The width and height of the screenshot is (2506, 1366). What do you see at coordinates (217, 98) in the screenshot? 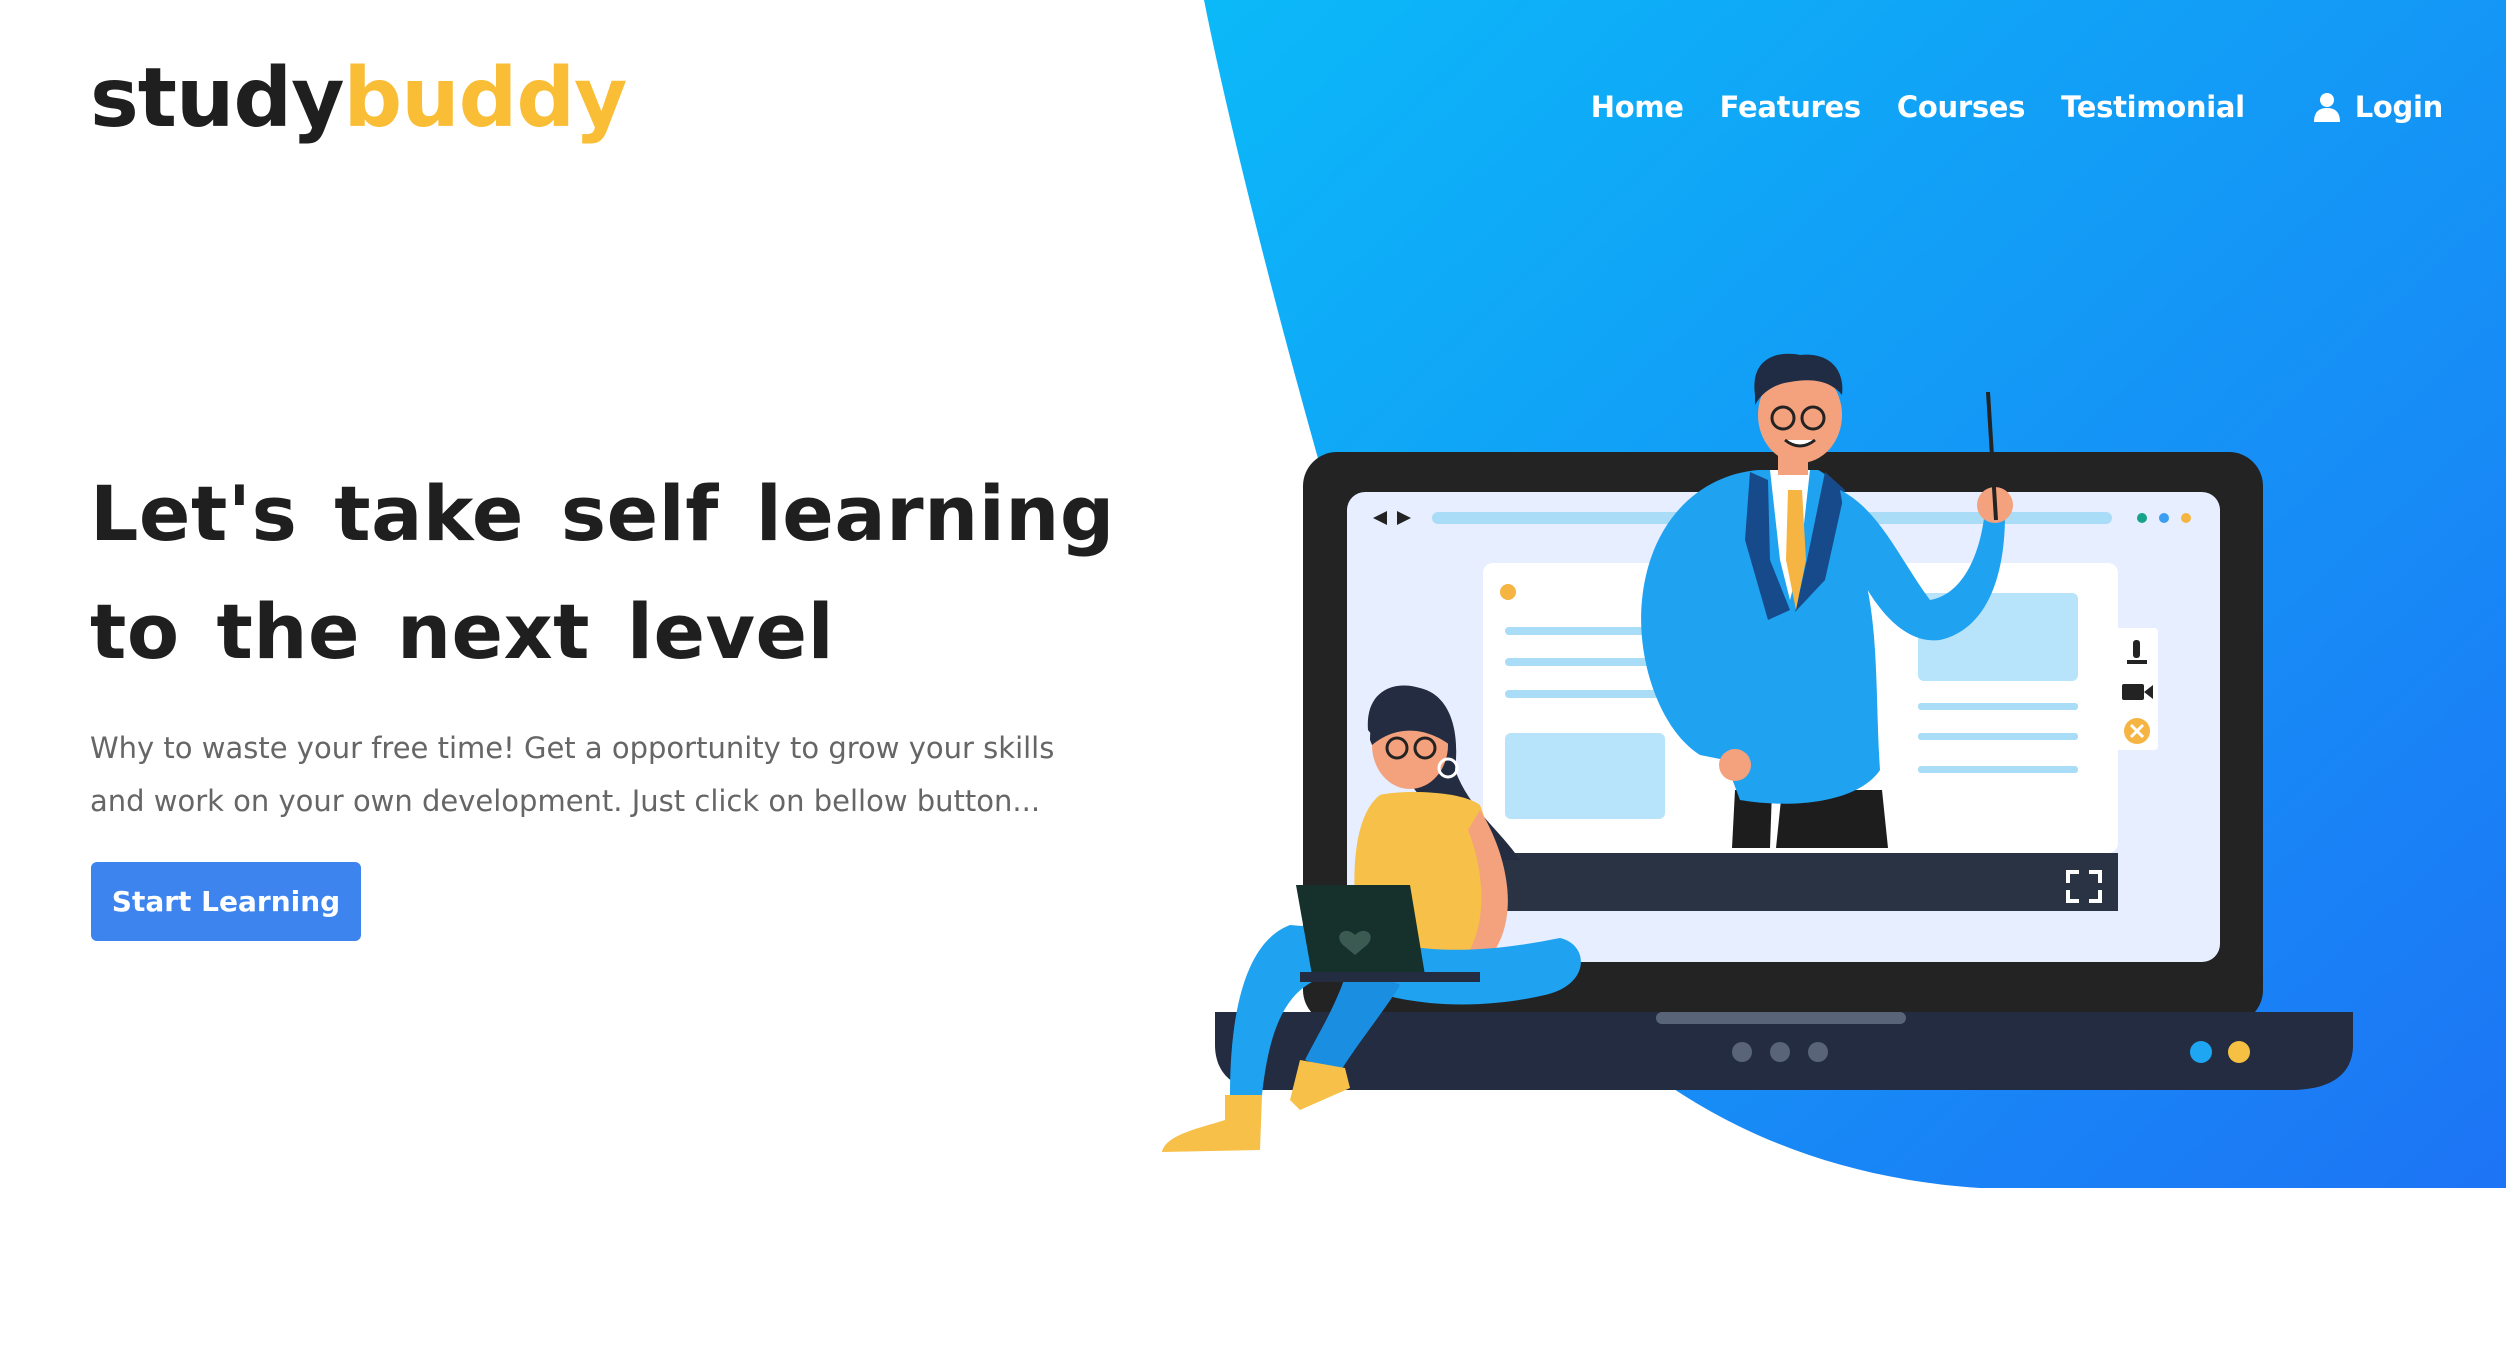
I see `brand-logo-part-a: study` at bounding box center [217, 98].